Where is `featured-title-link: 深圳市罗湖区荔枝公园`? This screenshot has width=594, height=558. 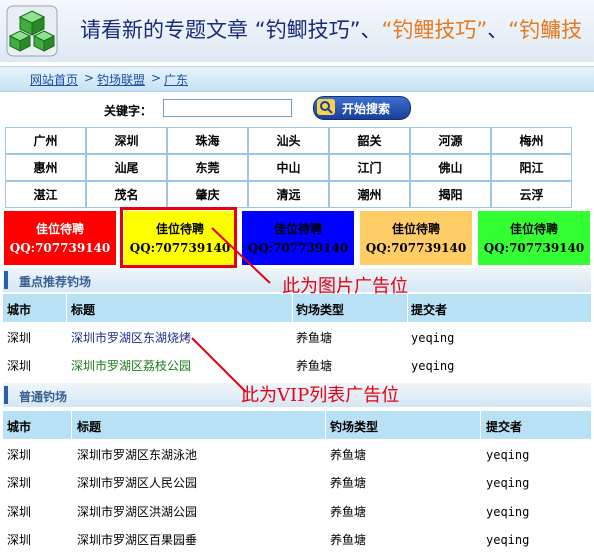
featured-title-link: 深圳市罗湖区荔枝公园 is located at coordinates (131, 366).